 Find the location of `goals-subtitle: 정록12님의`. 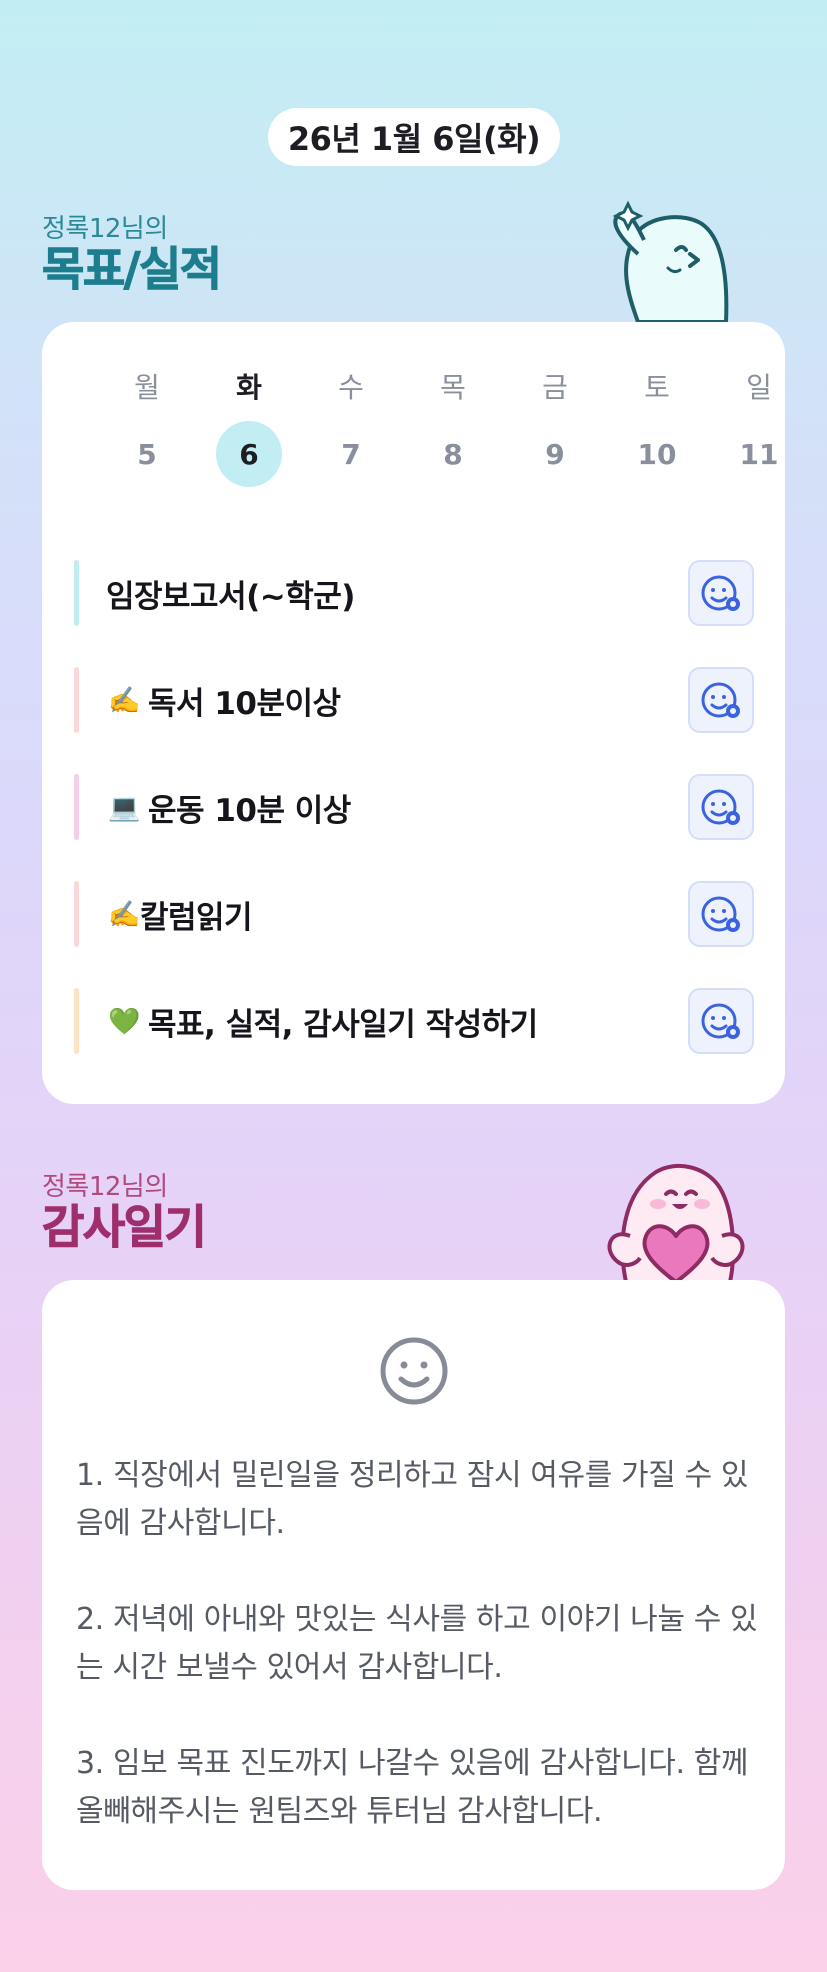

goals-subtitle: 정록12님의 is located at coordinates (105, 229).